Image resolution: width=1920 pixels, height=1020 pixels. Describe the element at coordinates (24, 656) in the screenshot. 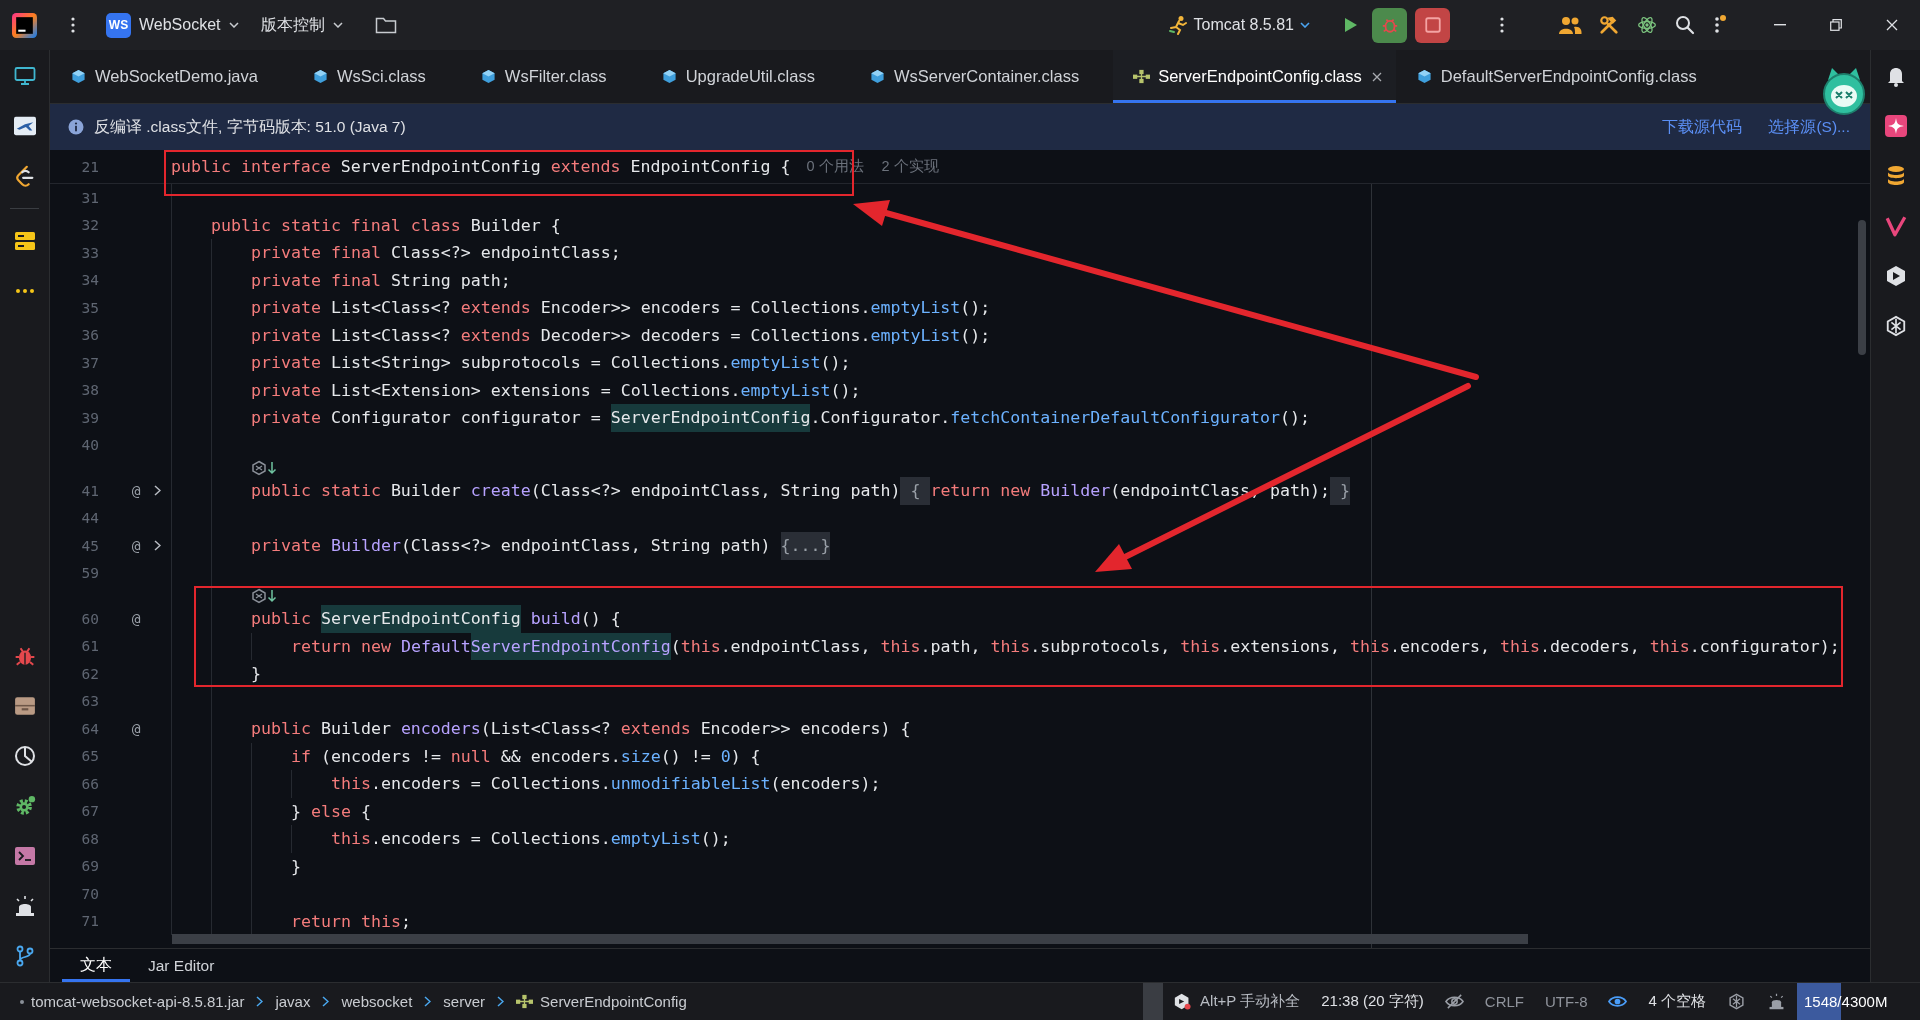

I see `bug-icon` at that location.